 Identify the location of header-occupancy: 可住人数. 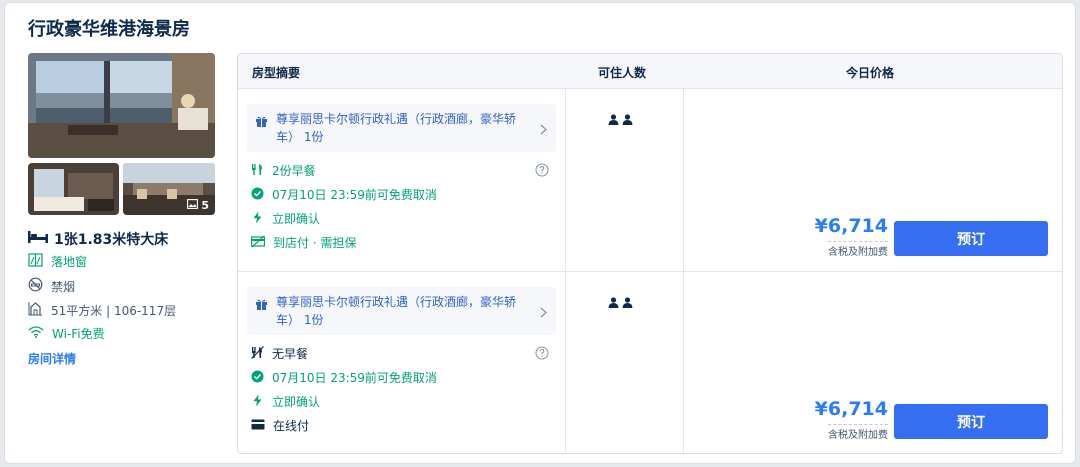
(622, 73).